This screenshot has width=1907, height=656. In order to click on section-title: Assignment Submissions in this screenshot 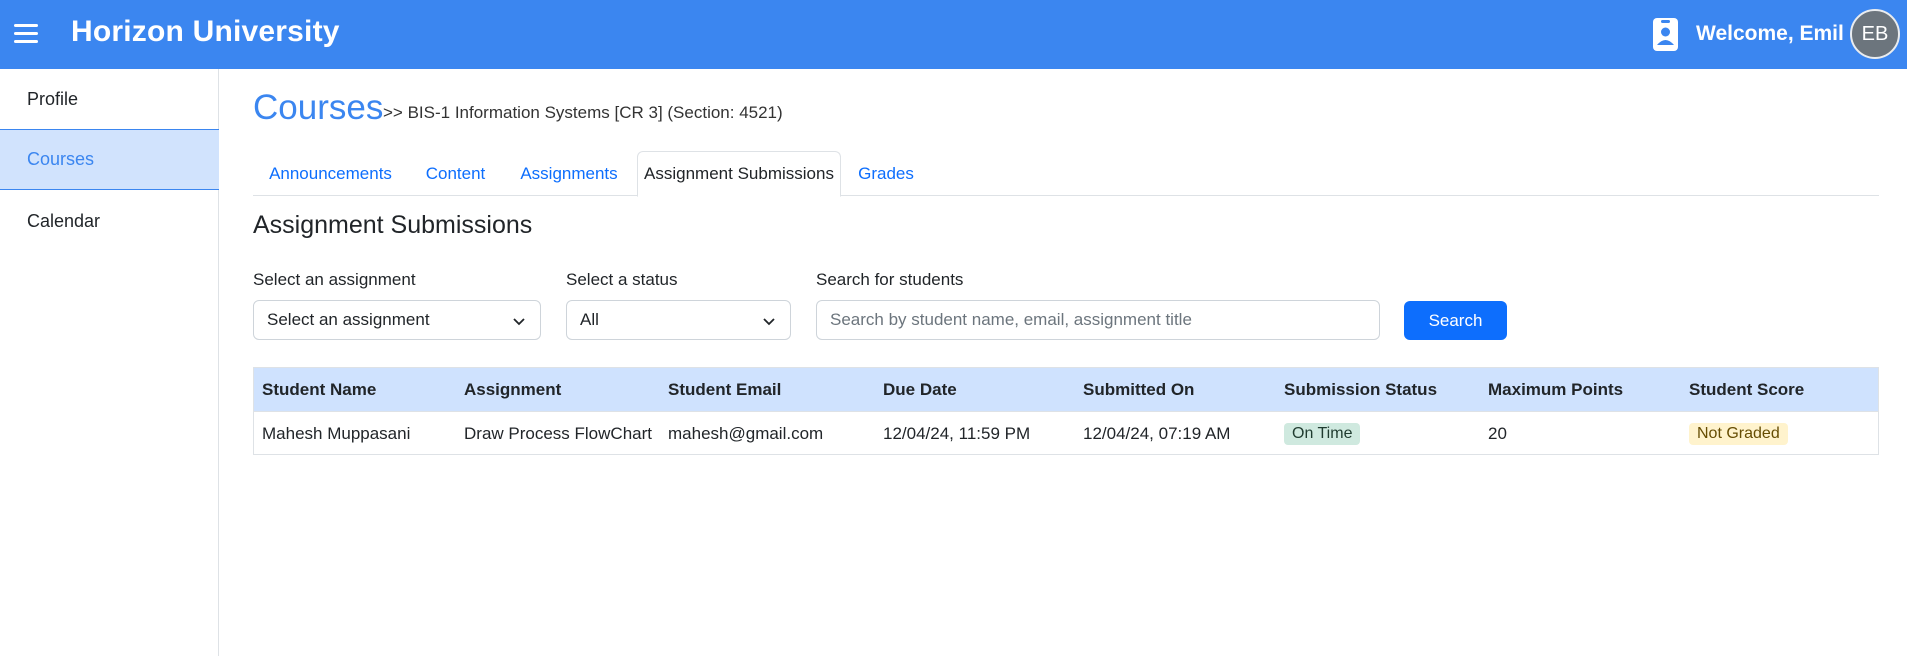, I will do `click(393, 225)`.